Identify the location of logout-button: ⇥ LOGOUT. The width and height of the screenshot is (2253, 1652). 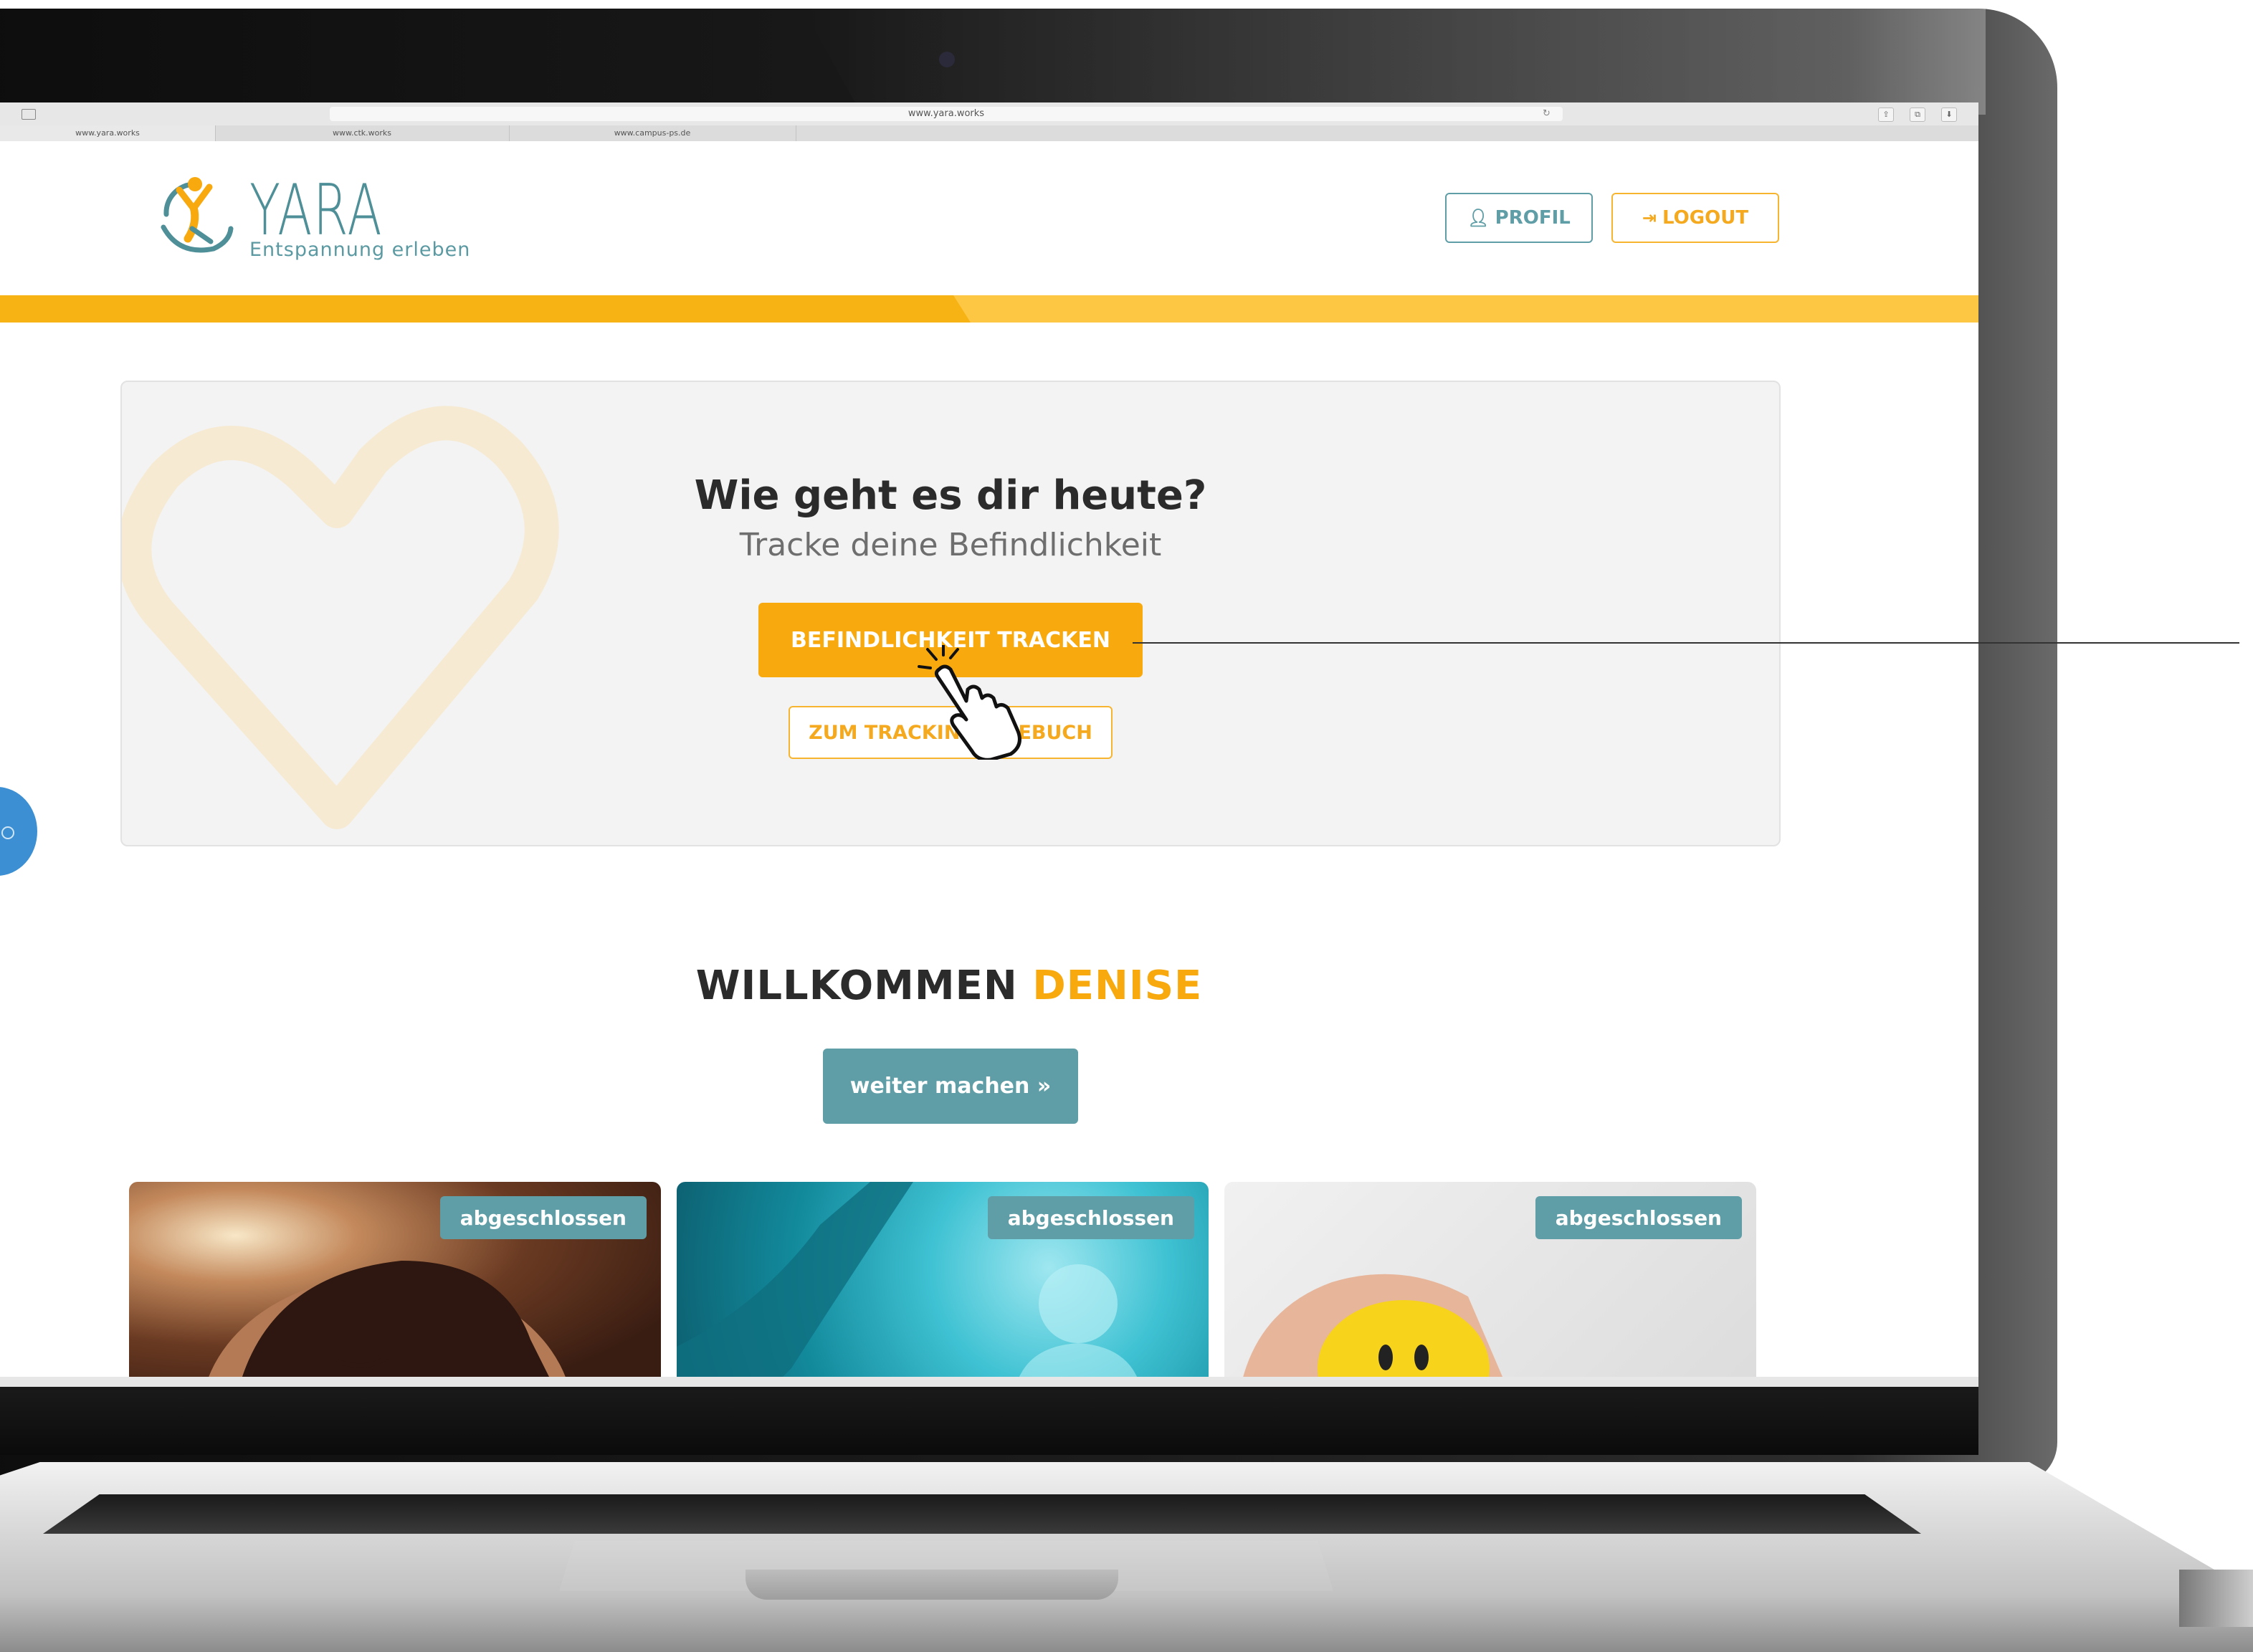
(1695, 218).